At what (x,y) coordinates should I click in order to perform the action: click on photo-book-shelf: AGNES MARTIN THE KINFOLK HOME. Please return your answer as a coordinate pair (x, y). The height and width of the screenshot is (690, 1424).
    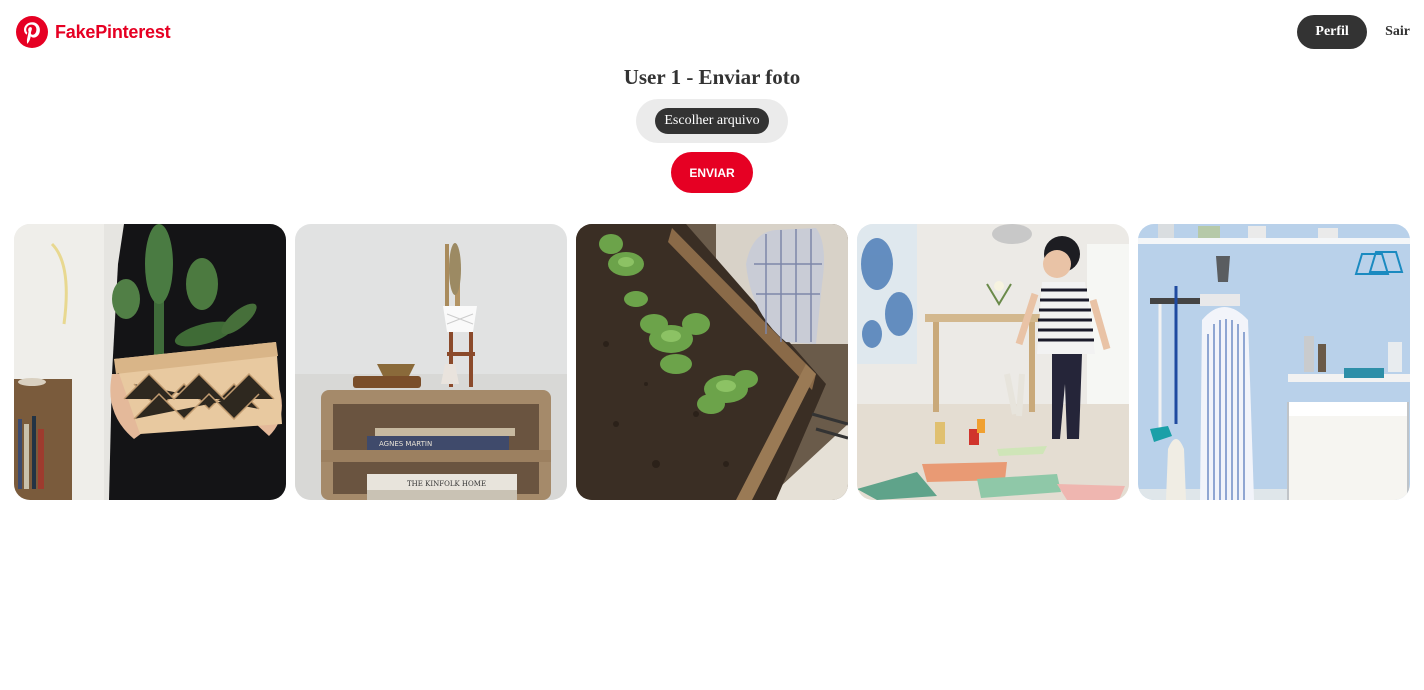
    Looking at the image, I should click on (431, 362).